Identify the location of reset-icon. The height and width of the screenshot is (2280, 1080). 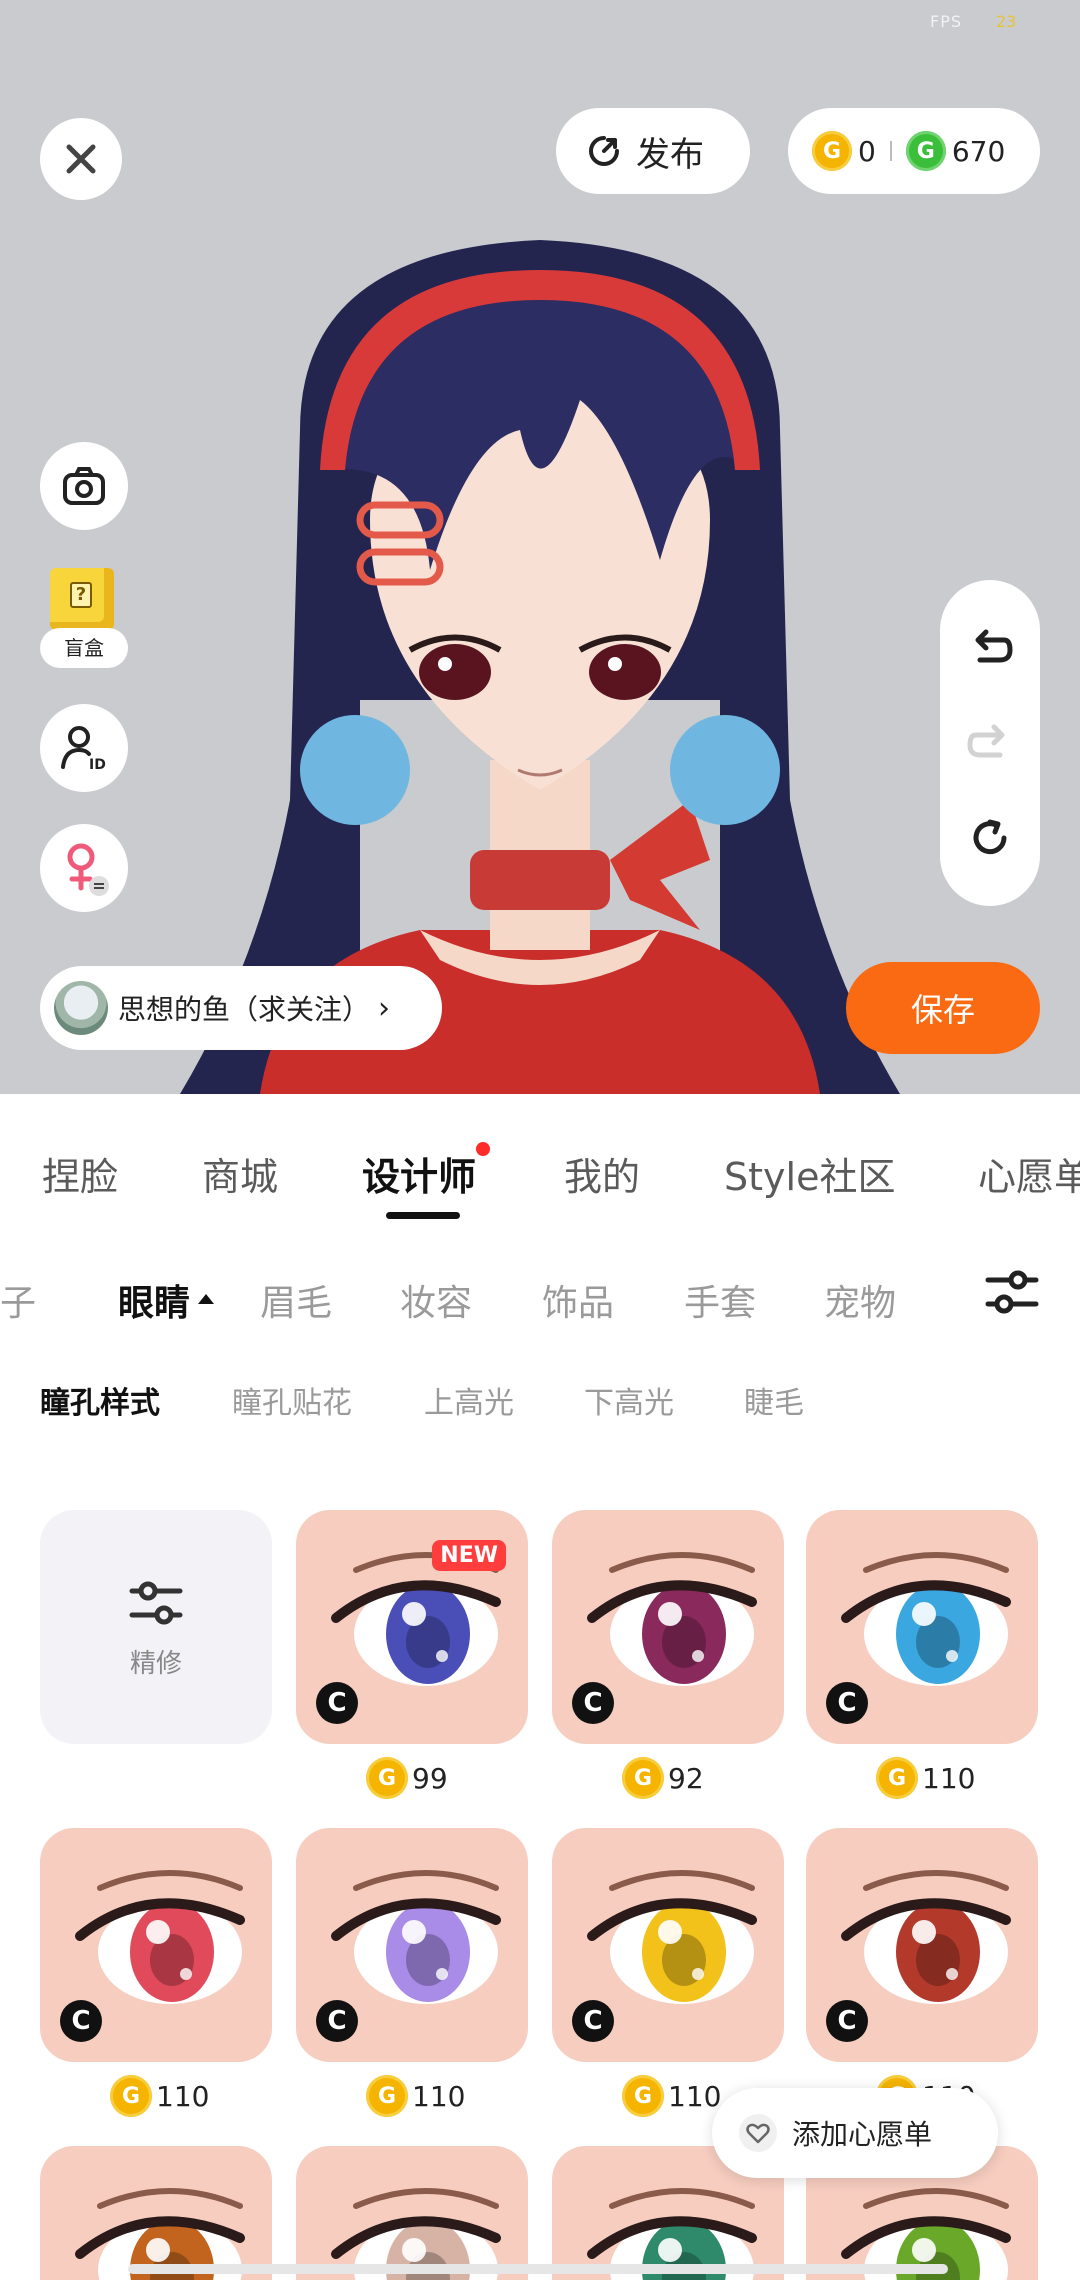
(990, 838).